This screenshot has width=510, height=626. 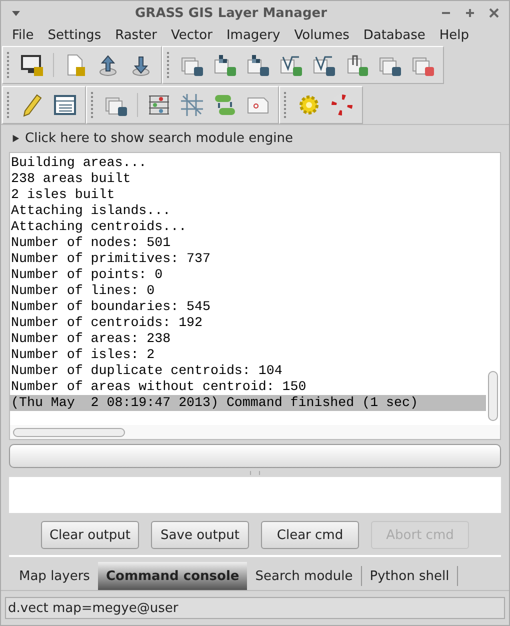 What do you see at coordinates (23, 35) in the screenshot?
I see `menu-item: File` at bounding box center [23, 35].